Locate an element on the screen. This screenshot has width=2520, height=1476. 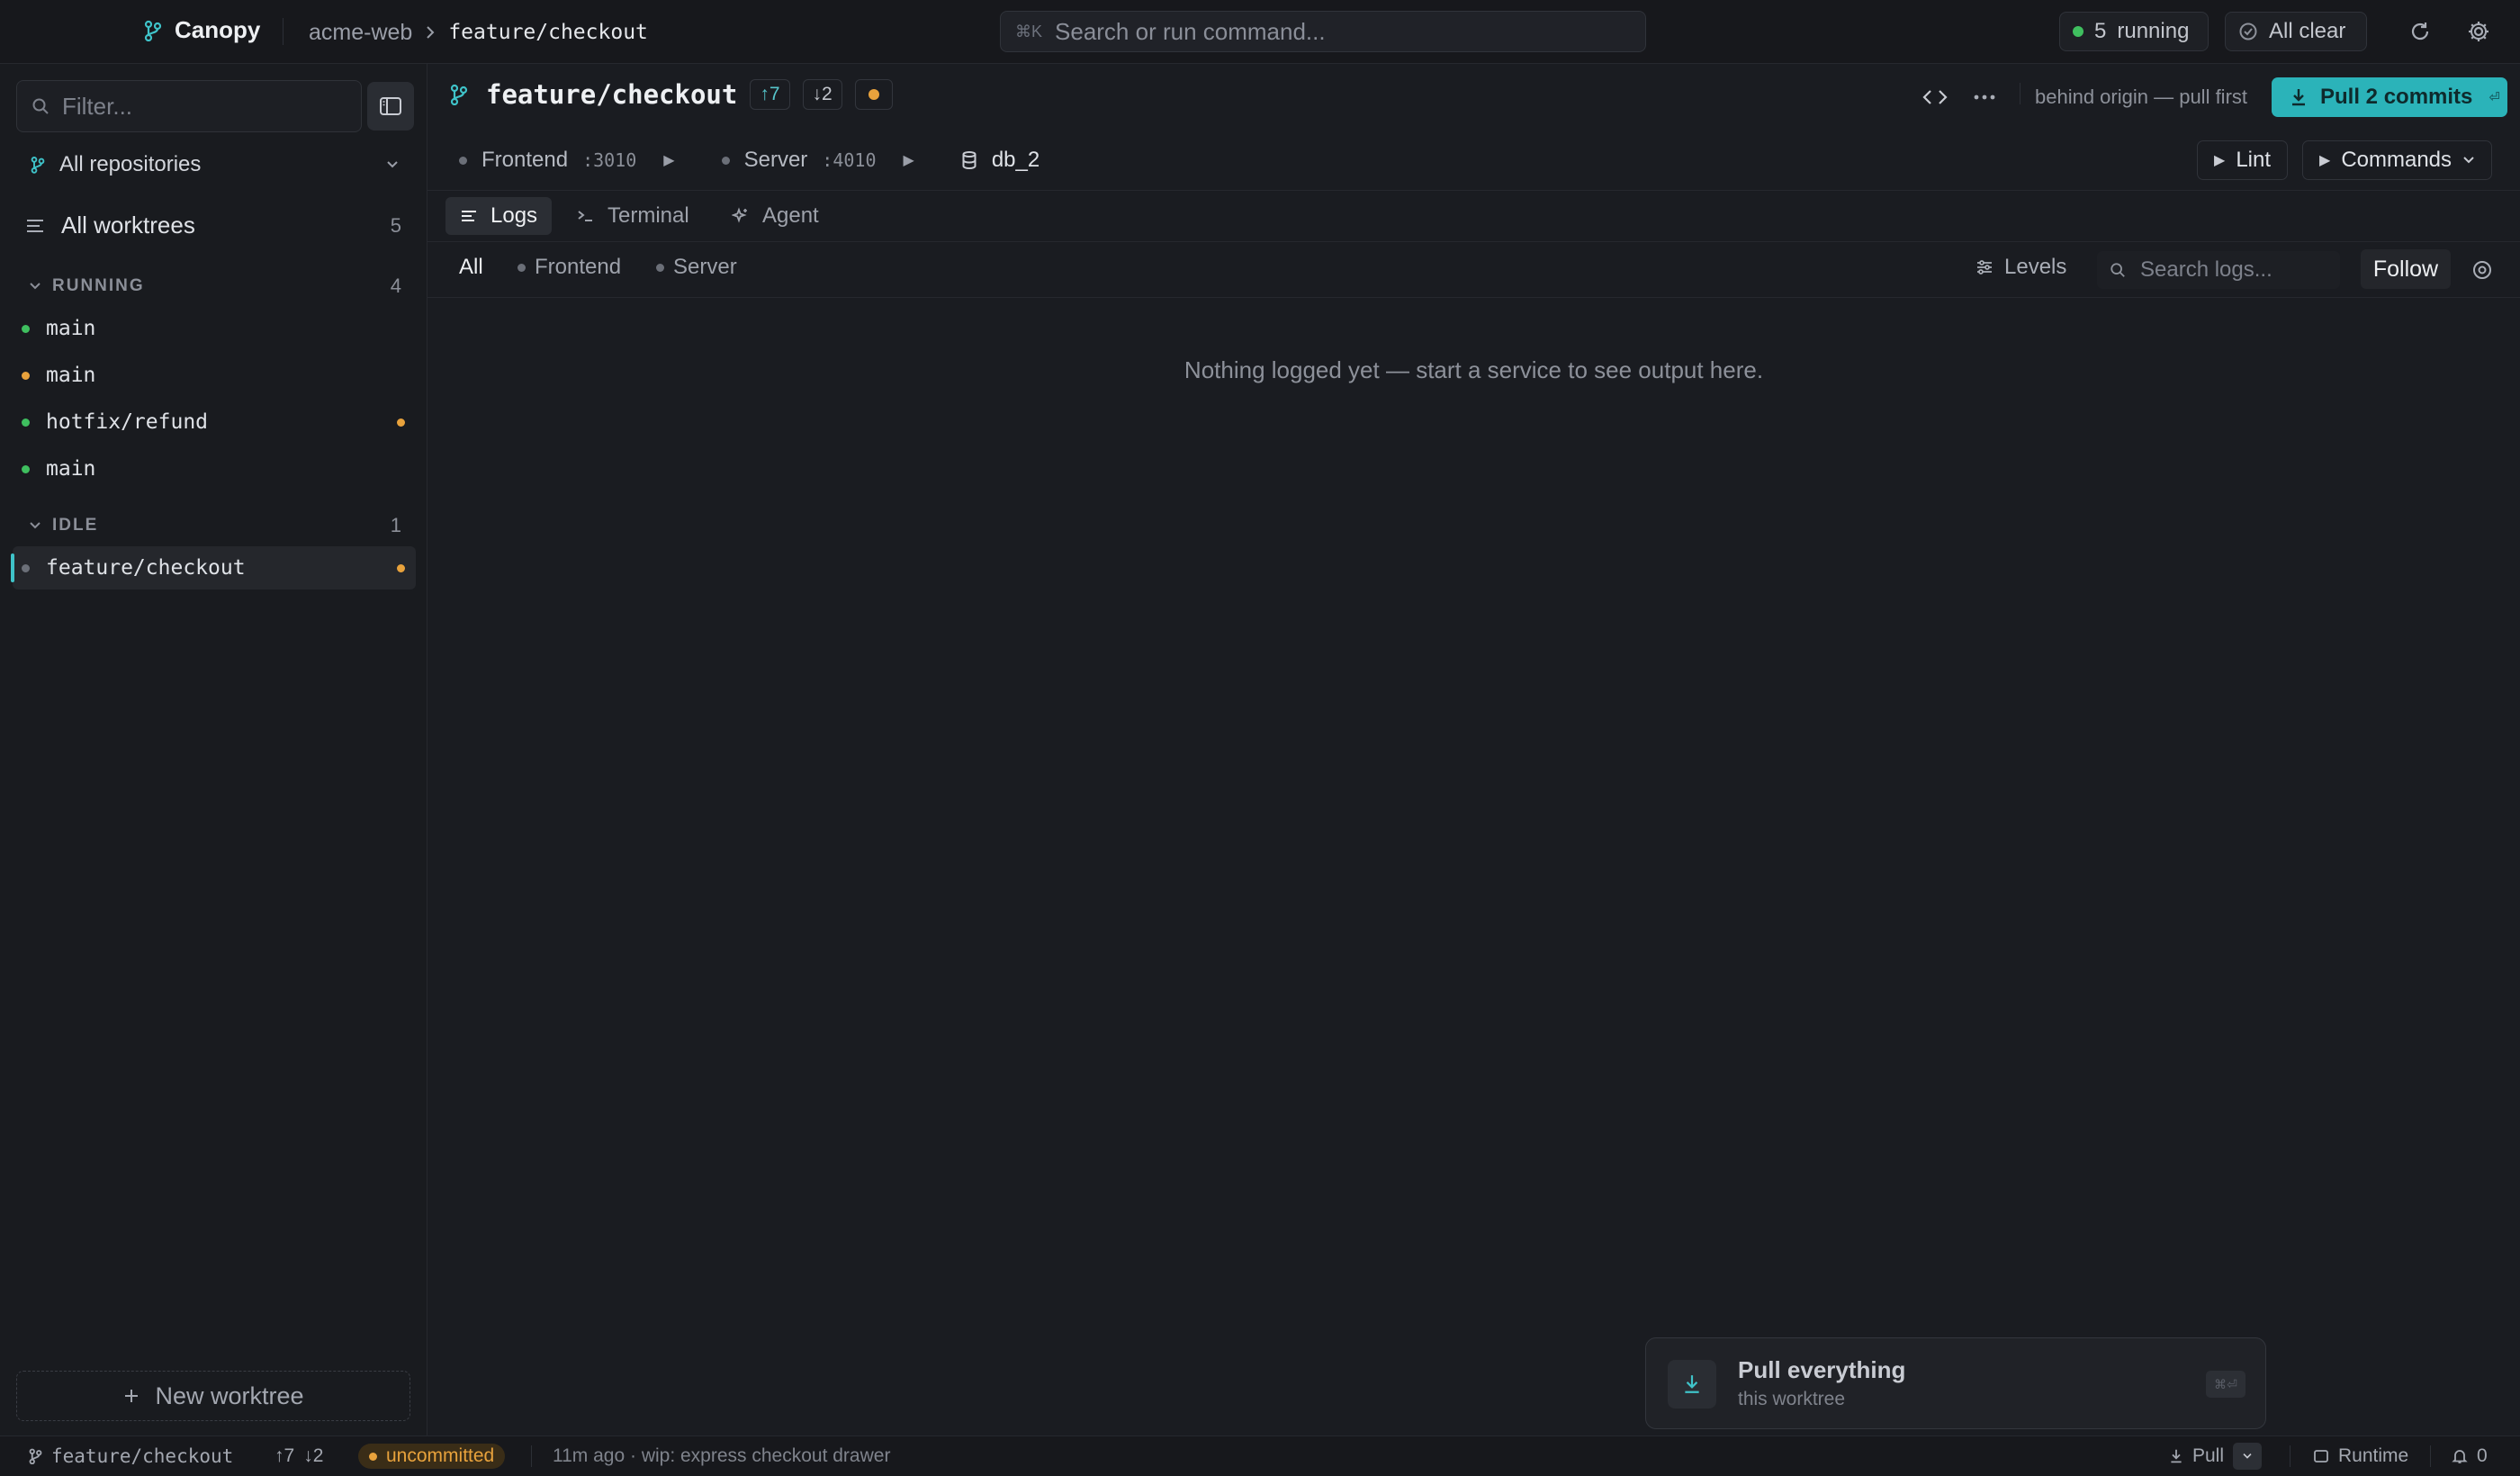
new-worktree-button: New worktree is located at coordinates (213, 1396).